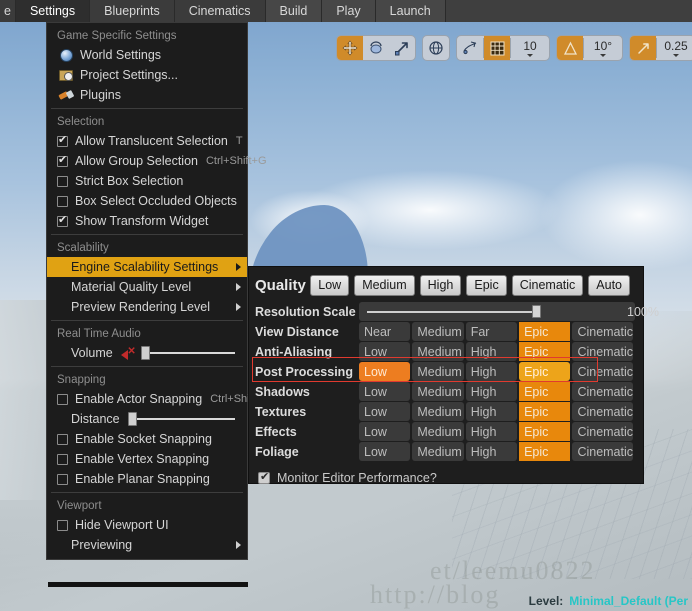 This screenshot has height=611, width=692. Describe the element at coordinates (147, 221) in the screenshot. I see `menu-item-show-transform-widget: Show Transform Widget` at that location.